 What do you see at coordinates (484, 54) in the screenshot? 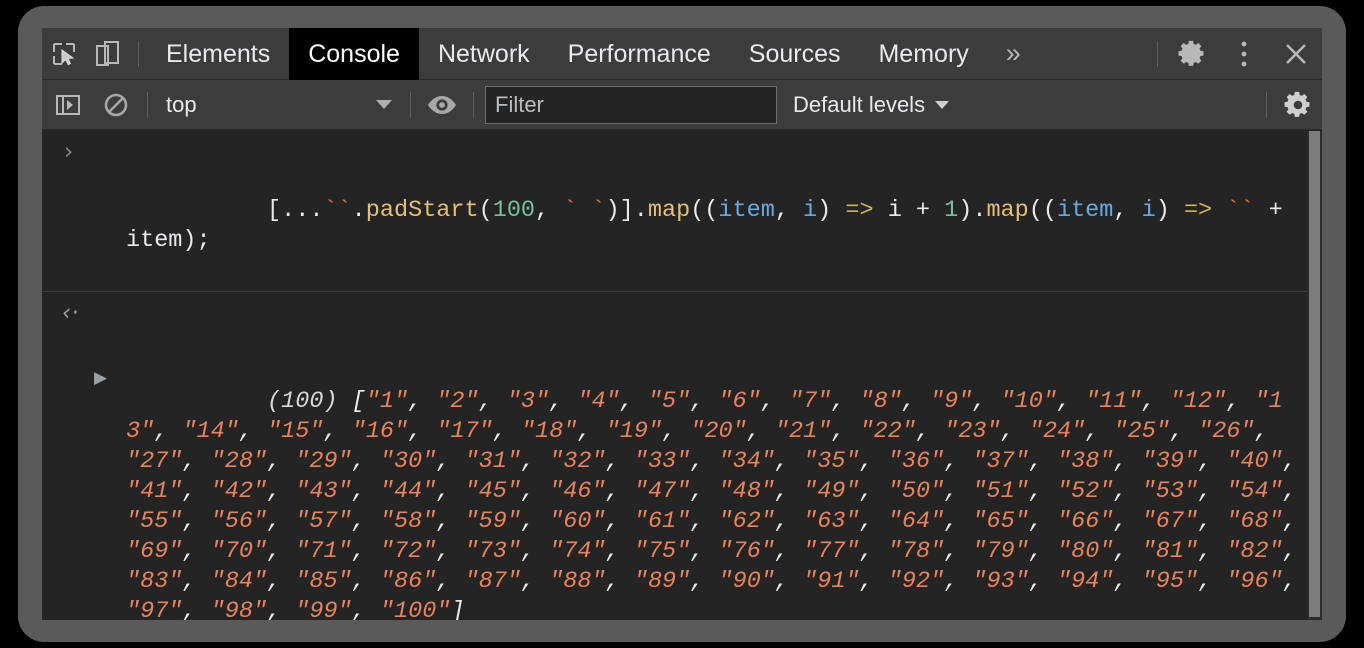
I see `tab-network: Network` at bounding box center [484, 54].